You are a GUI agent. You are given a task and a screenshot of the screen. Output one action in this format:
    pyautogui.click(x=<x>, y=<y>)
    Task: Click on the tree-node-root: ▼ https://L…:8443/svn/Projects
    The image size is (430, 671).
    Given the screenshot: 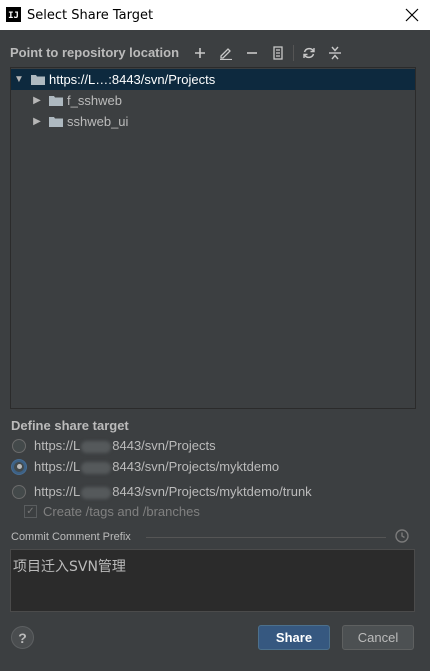 What is the action you would take?
    pyautogui.click(x=213, y=79)
    